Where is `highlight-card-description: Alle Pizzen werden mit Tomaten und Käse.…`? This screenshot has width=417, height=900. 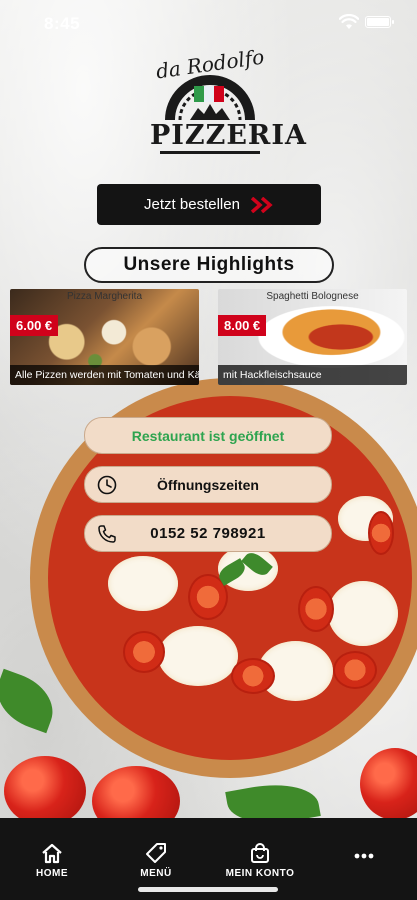 highlight-card-description: Alle Pizzen werden mit Tomaten und Käse.… is located at coordinates (104, 375).